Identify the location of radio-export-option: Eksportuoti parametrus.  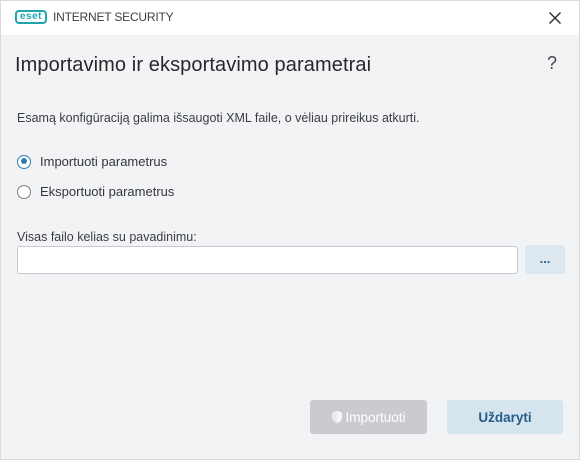
(95, 191).